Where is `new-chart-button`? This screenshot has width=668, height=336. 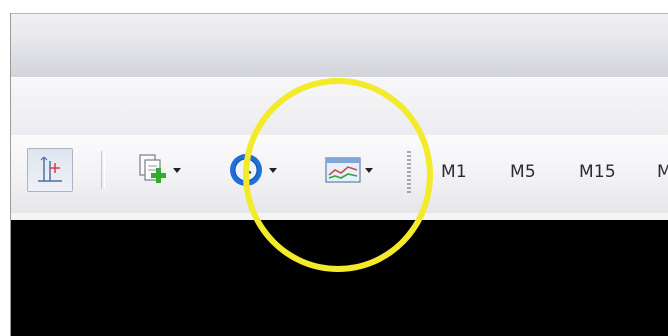
new-chart-button is located at coordinates (158, 170).